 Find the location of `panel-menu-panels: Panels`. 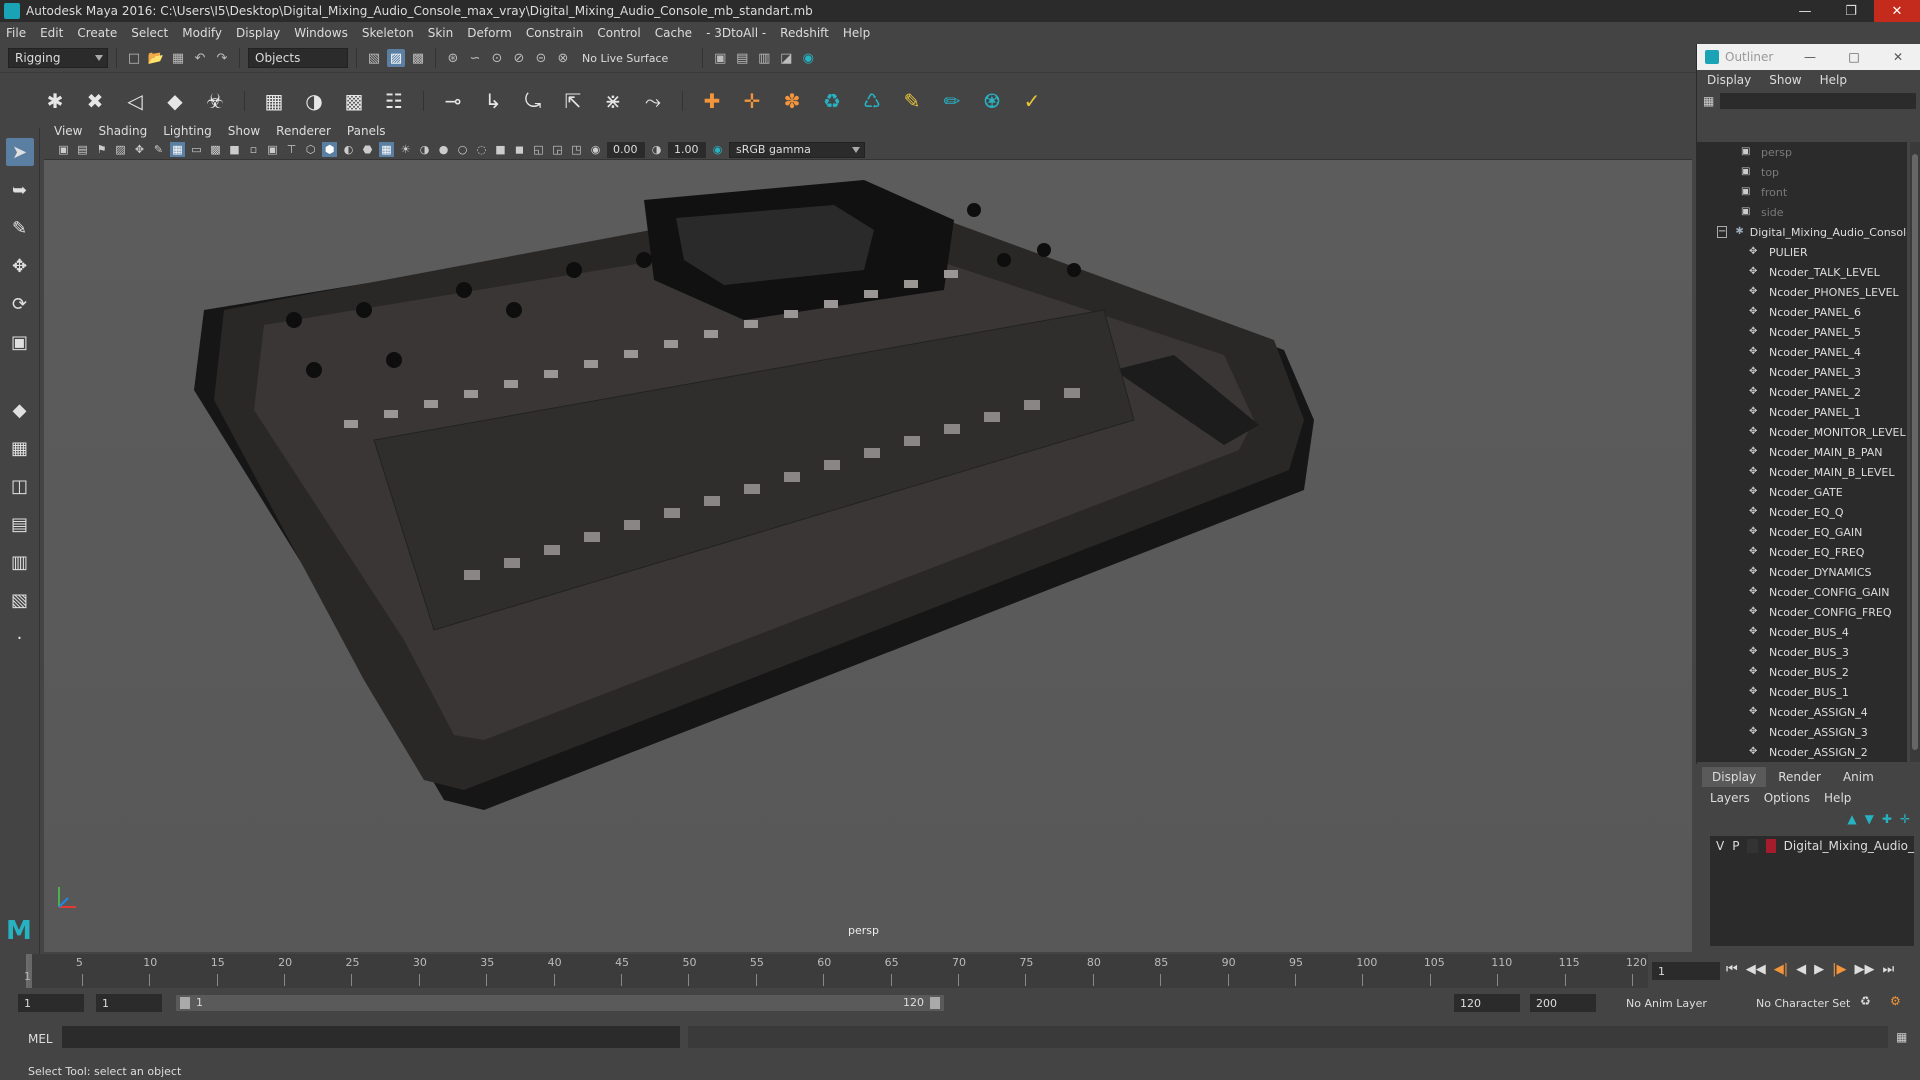

panel-menu-panels: Panels is located at coordinates (366, 131).